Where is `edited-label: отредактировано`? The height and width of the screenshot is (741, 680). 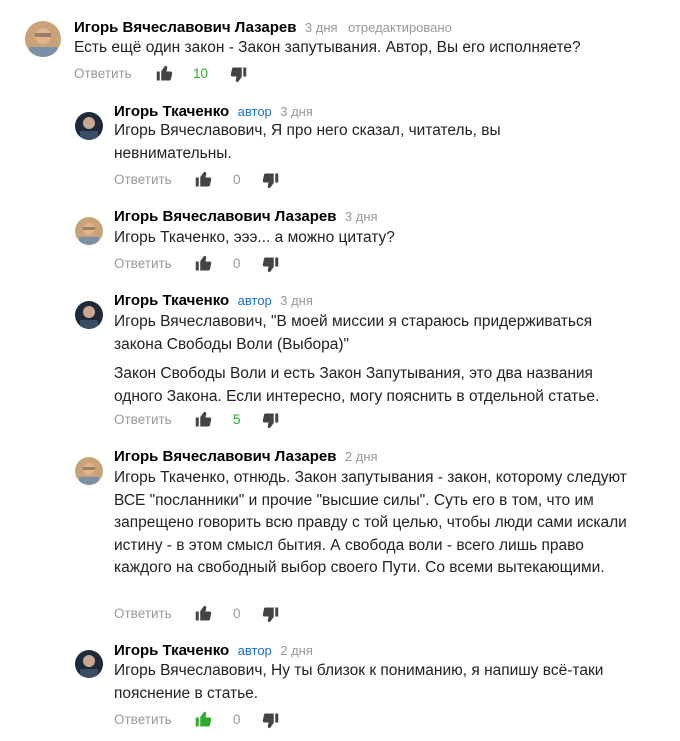 edited-label: отредактировано is located at coordinates (400, 27).